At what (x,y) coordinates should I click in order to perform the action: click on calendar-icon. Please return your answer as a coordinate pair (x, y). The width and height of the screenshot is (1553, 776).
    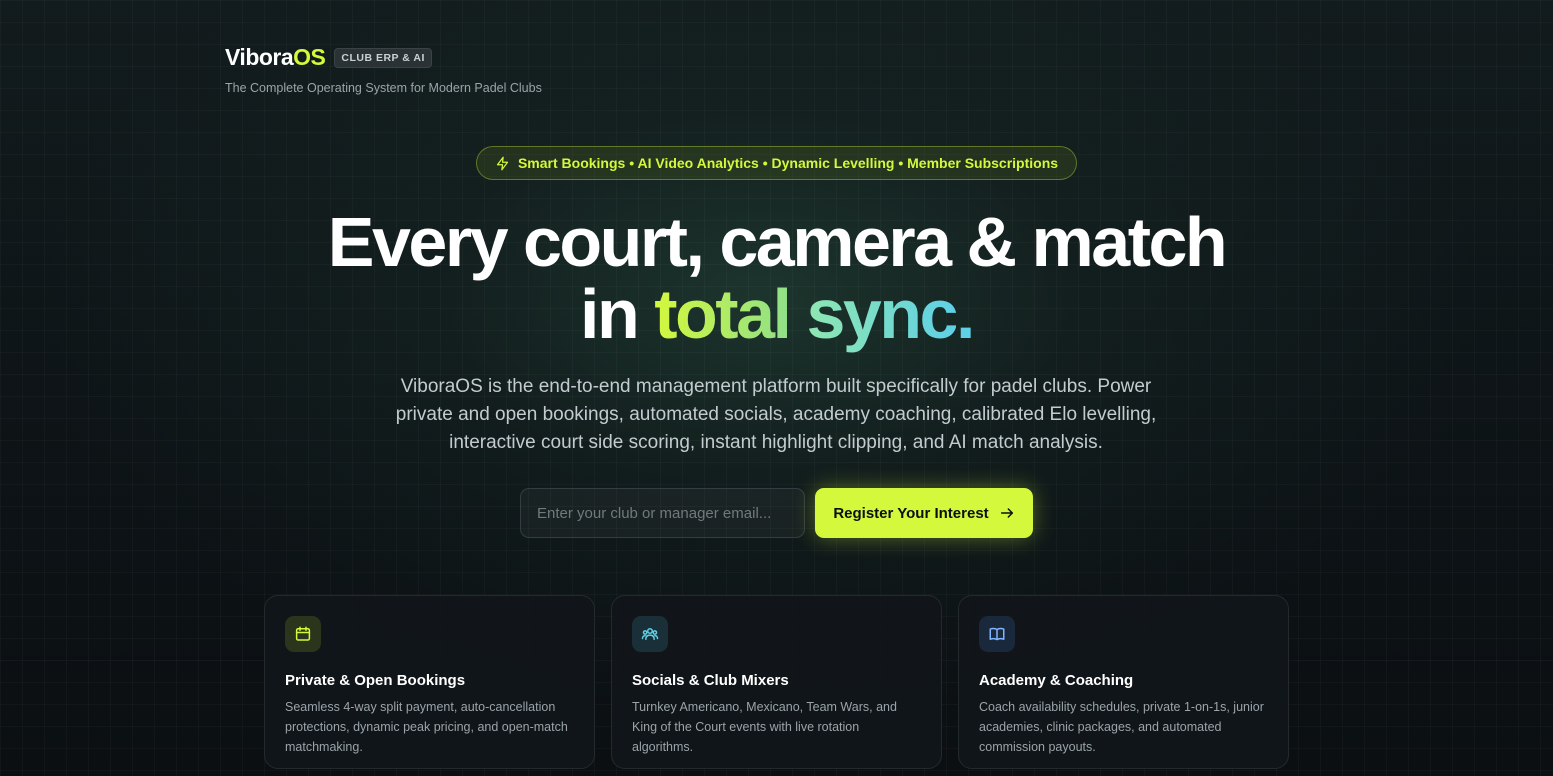
    Looking at the image, I should click on (303, 633).